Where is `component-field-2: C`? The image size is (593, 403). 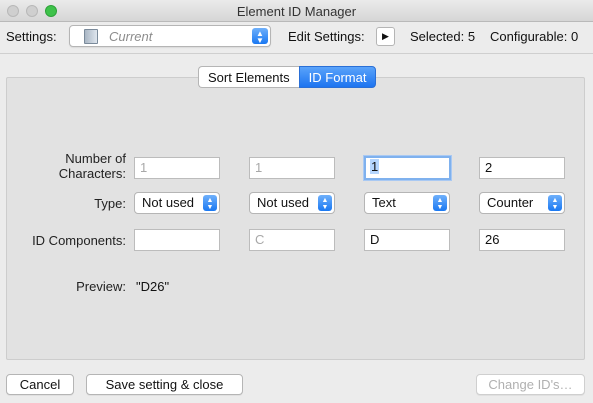 component-field-2: C is located at coordinates (292, 240).